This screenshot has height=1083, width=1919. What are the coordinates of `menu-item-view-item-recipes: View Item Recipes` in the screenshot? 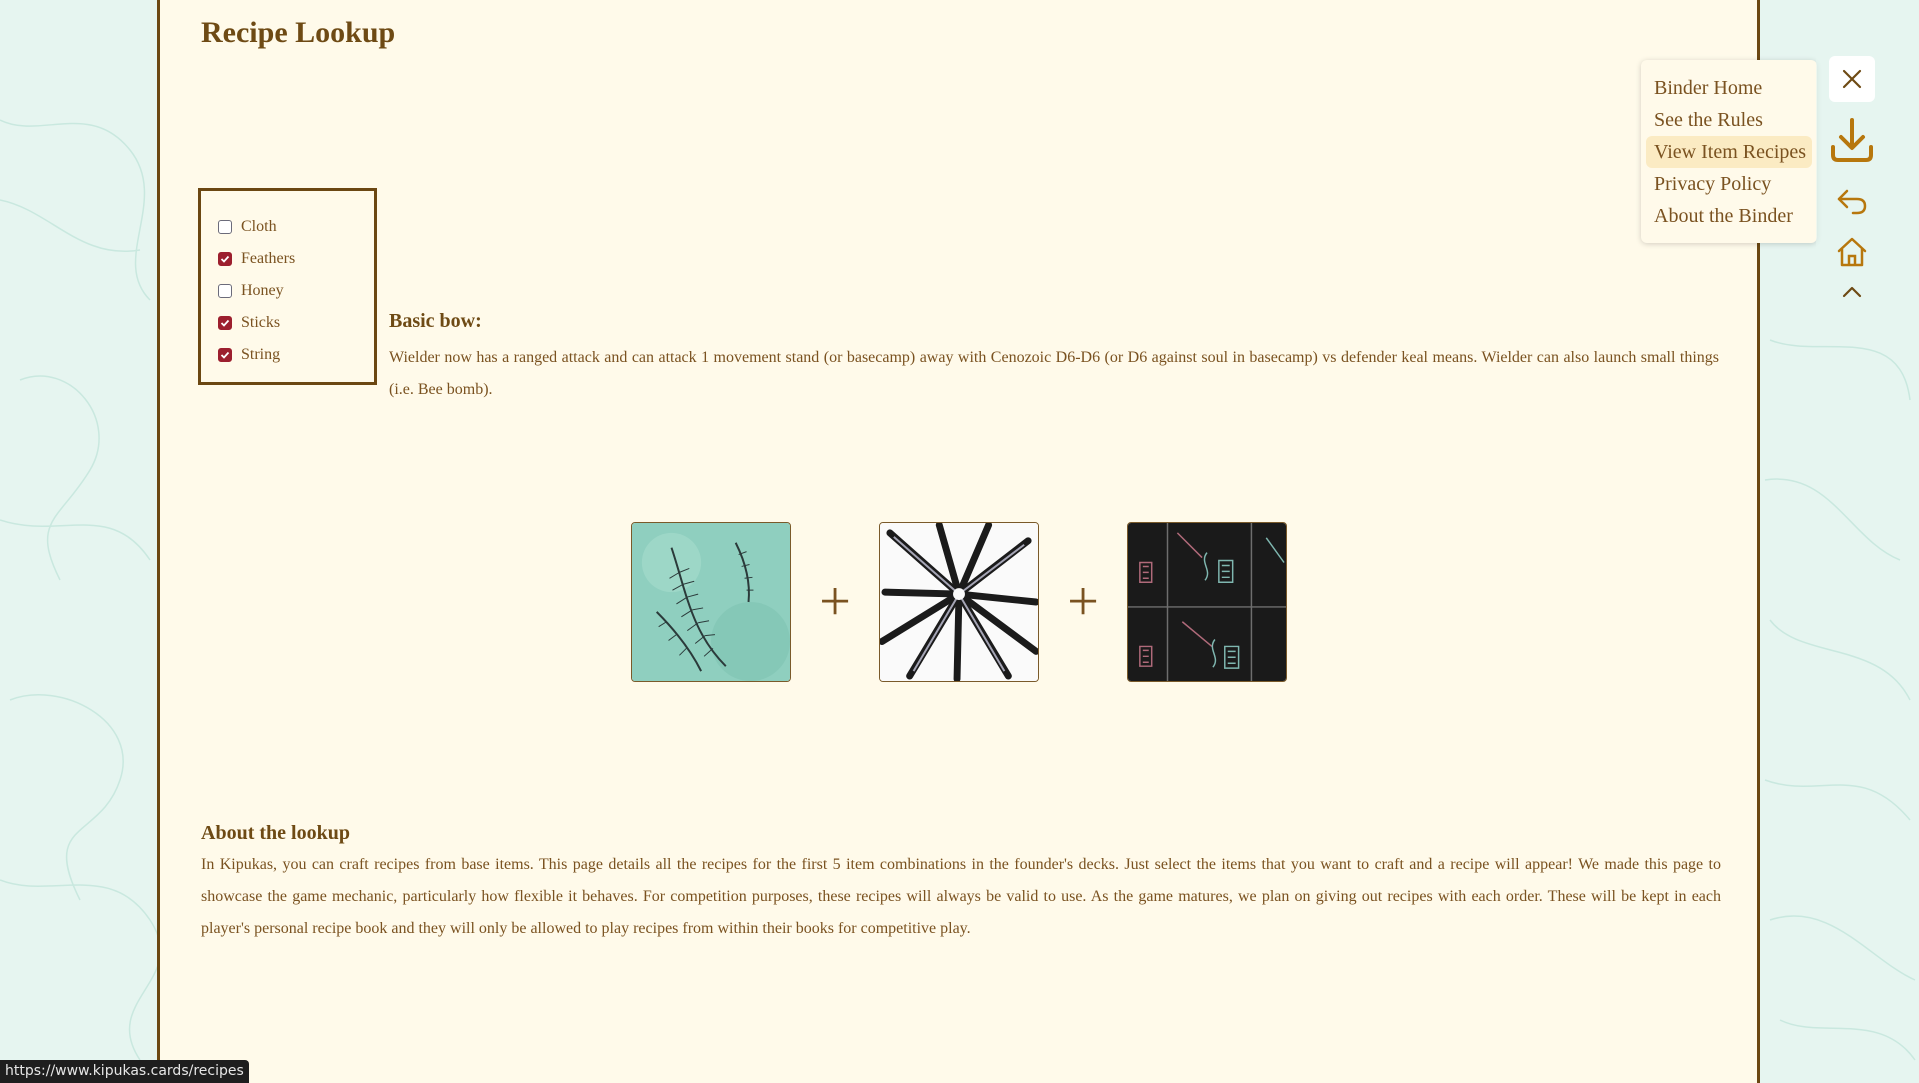 It's located at (1729, 152).